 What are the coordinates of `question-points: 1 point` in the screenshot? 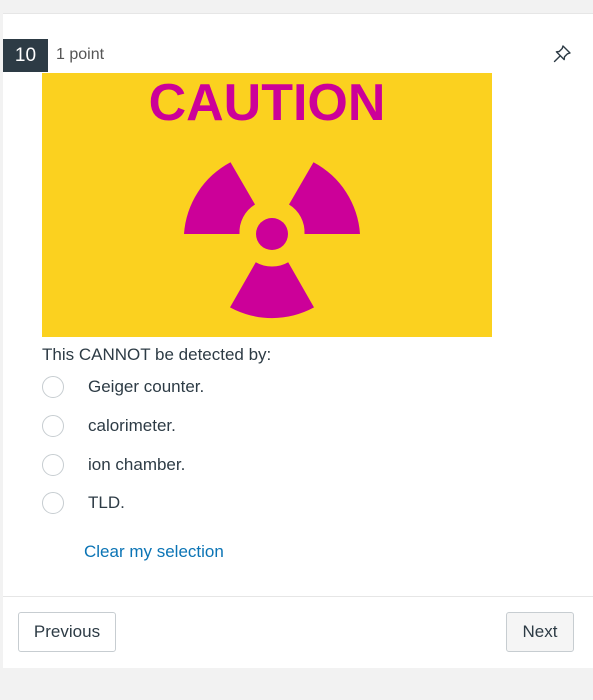 It's located at (80, 54).